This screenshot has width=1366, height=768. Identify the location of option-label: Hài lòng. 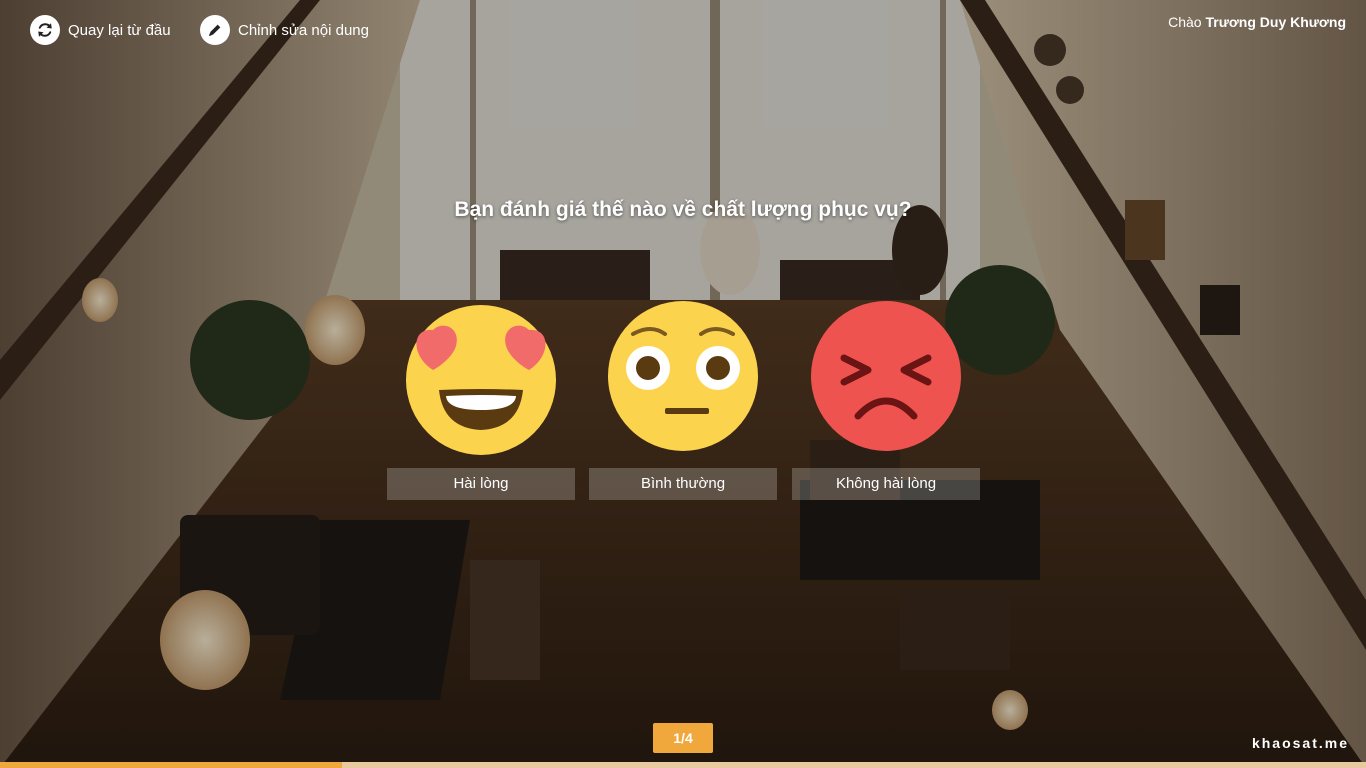
(481, 484).